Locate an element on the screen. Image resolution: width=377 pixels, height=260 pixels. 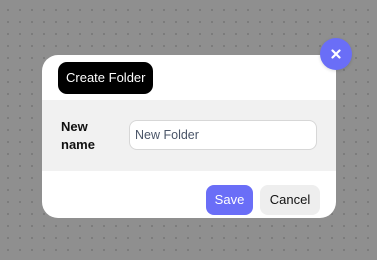
close-button is located at coordinates (336, 54).